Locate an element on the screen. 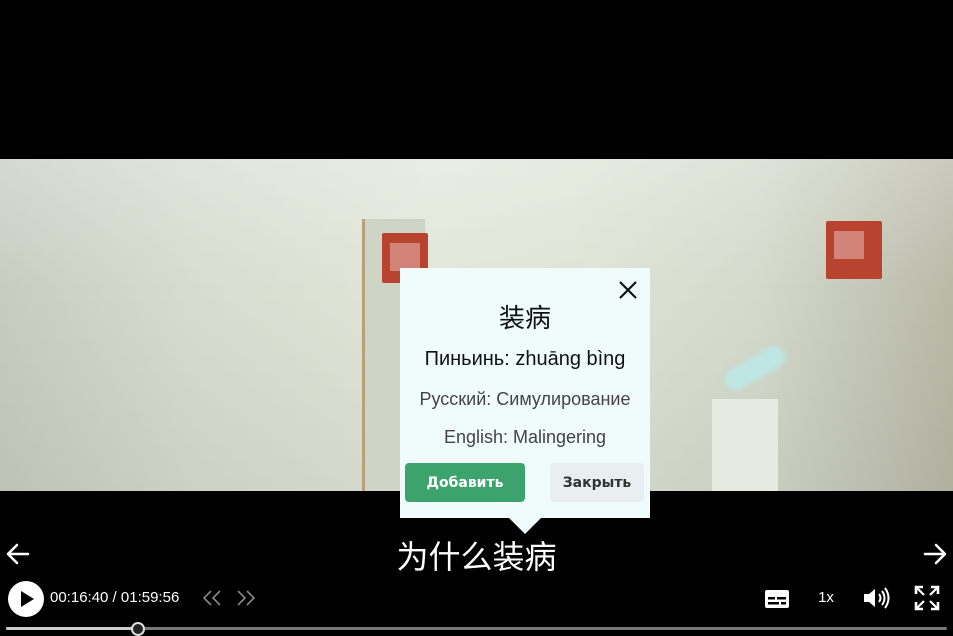  arrow-right-icon is located at coordinates (935, 554).